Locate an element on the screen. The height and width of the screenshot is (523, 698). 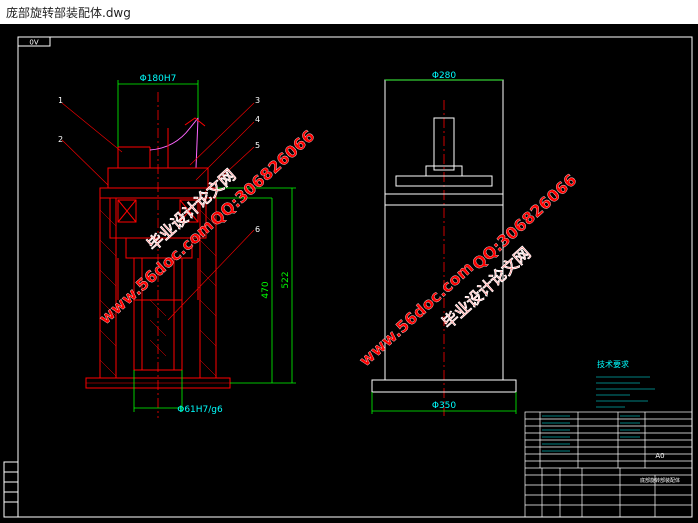
balloon-4: 4 is located at coordinates (257, 119).